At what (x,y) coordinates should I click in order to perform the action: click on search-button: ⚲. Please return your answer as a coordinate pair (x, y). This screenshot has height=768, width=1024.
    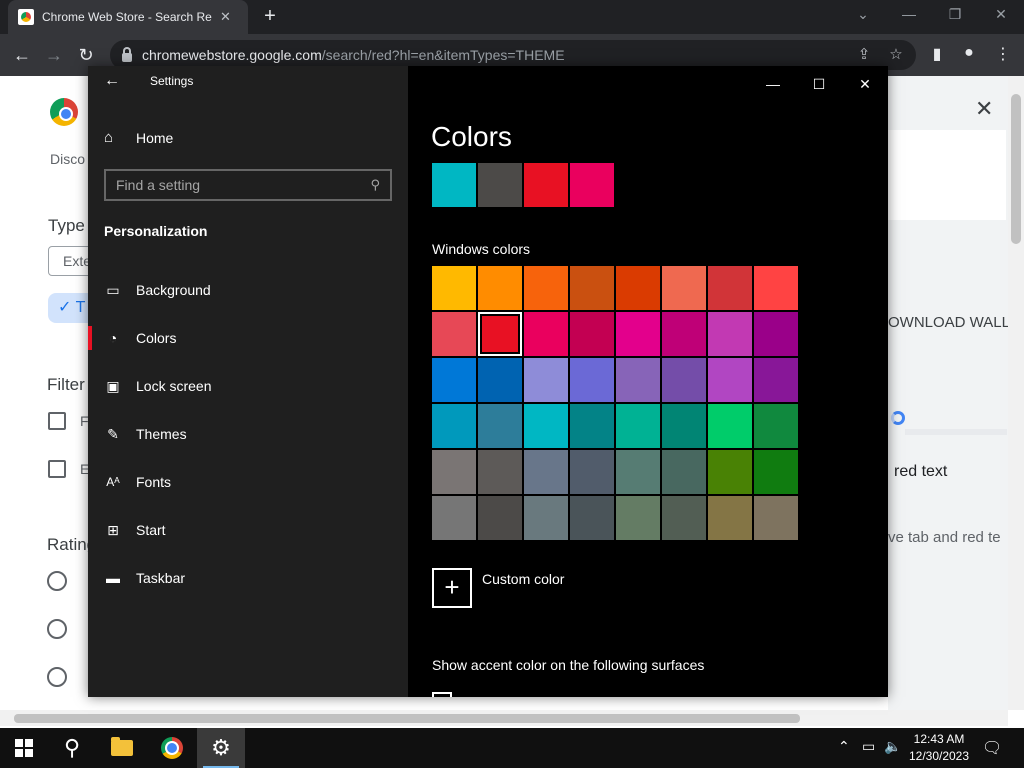
    Looking at the image, I should click on (72, 748).